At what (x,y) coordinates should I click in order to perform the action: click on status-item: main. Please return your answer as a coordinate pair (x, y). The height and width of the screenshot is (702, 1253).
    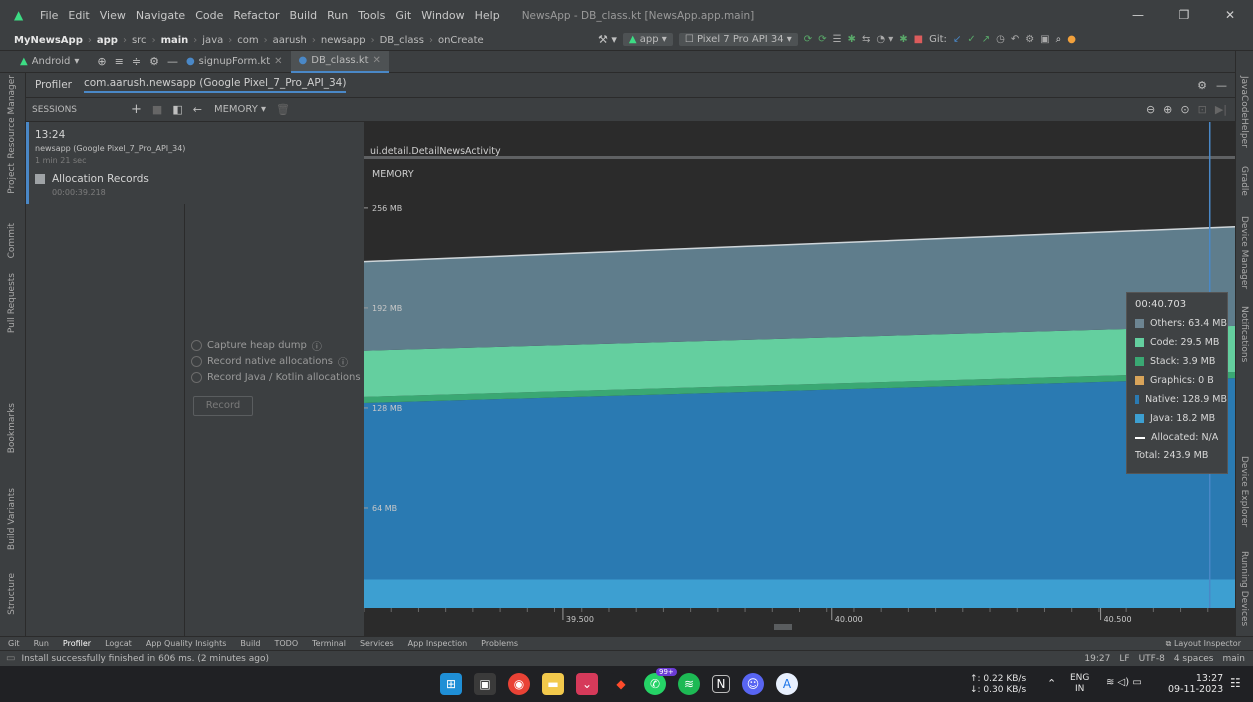
    Looking at the image, I should click on (1234, 659).